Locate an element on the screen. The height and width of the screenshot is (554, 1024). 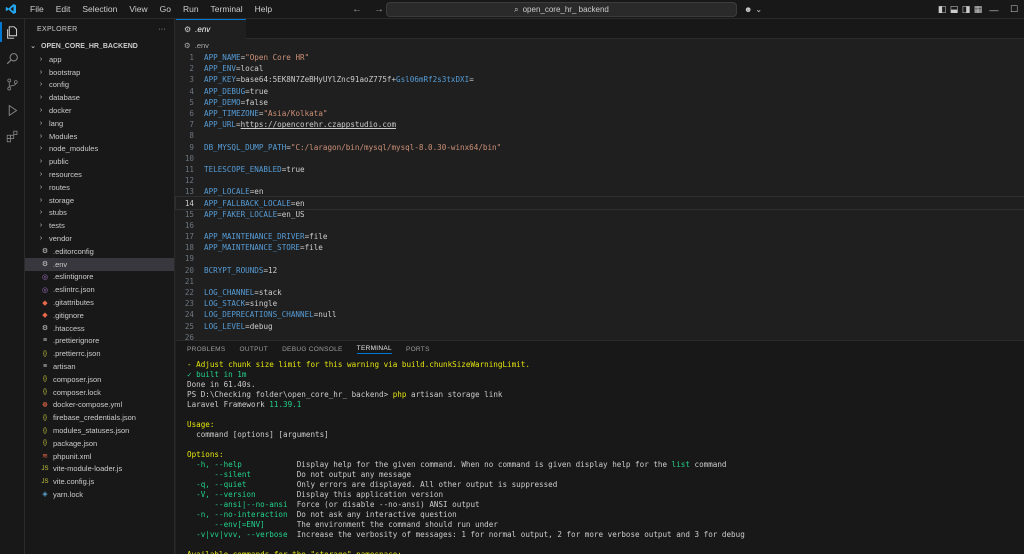
file-item: ≡ .prettierignore is located at coordinates (99, 341).